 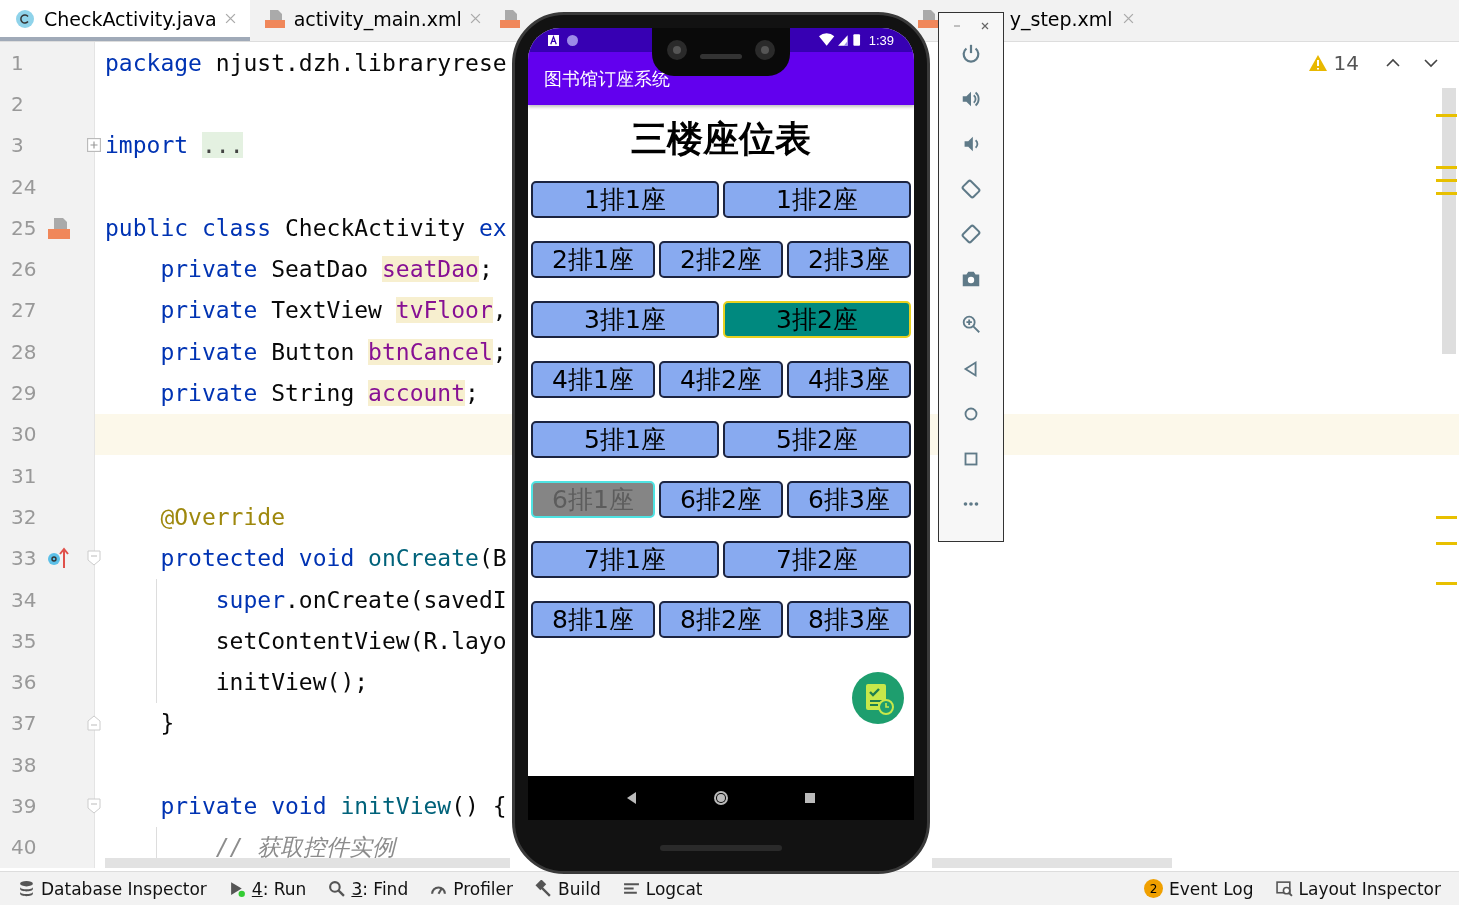 What do you see at coordinates (17, 62) in the screenshot?
I see `line-number: 1` at bounding box center [17, 62].